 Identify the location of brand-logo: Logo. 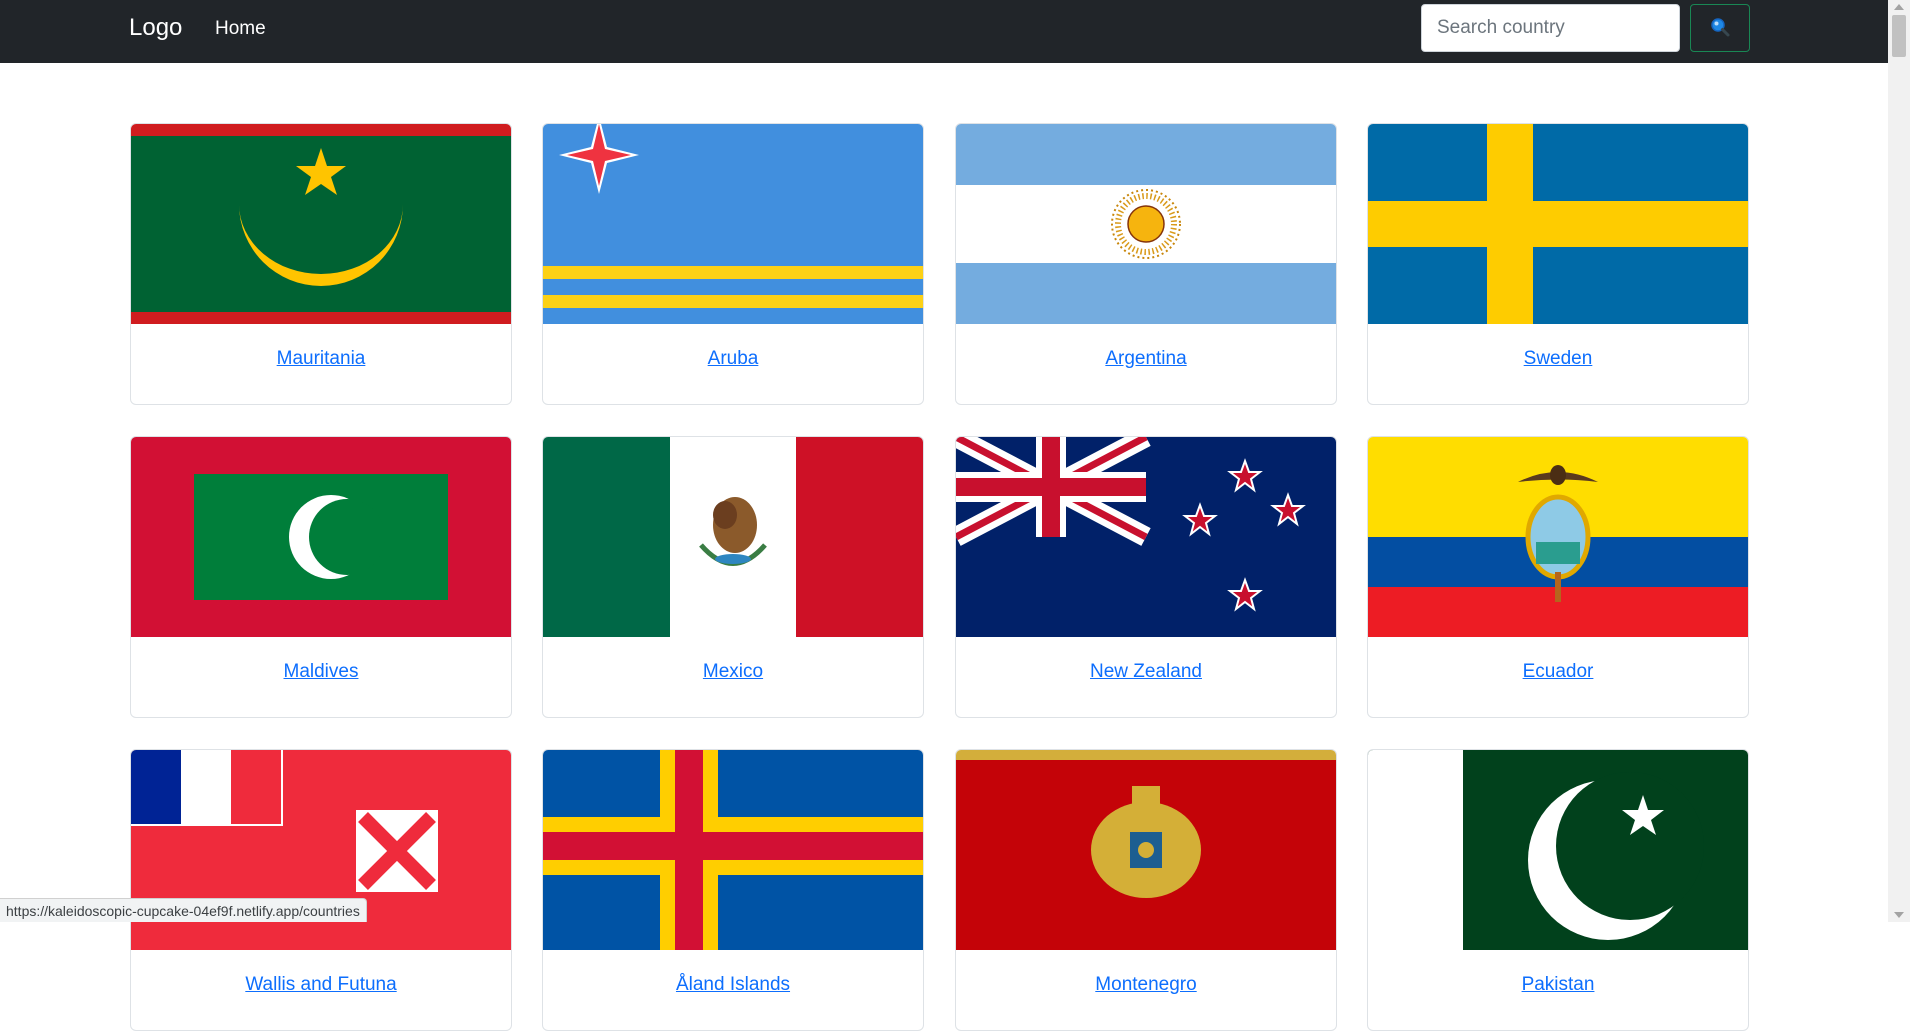
(155, 28).